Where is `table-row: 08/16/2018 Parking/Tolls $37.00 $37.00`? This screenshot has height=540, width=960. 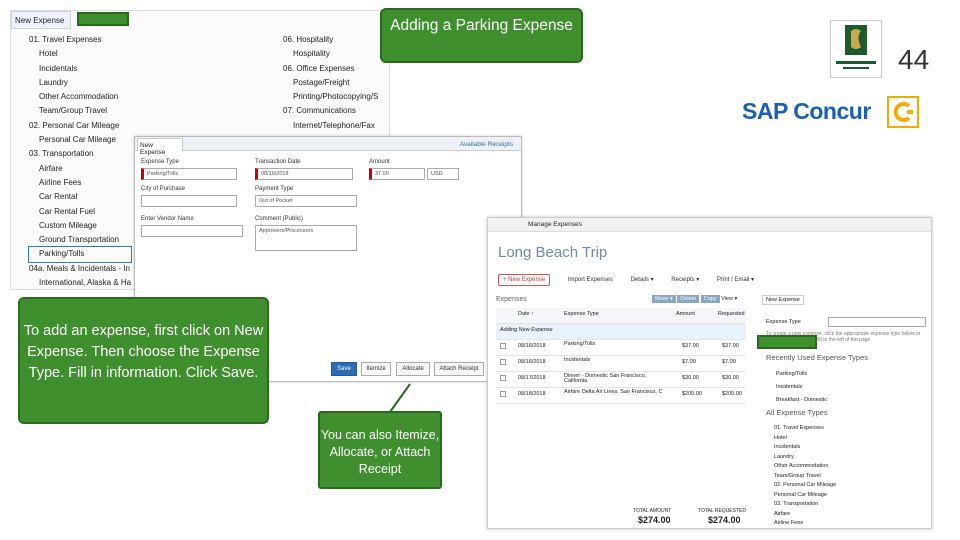 table-row: 08/16/2018 Parking/Tolls $37.00 $37.00 is located at coordinates (621, 348).